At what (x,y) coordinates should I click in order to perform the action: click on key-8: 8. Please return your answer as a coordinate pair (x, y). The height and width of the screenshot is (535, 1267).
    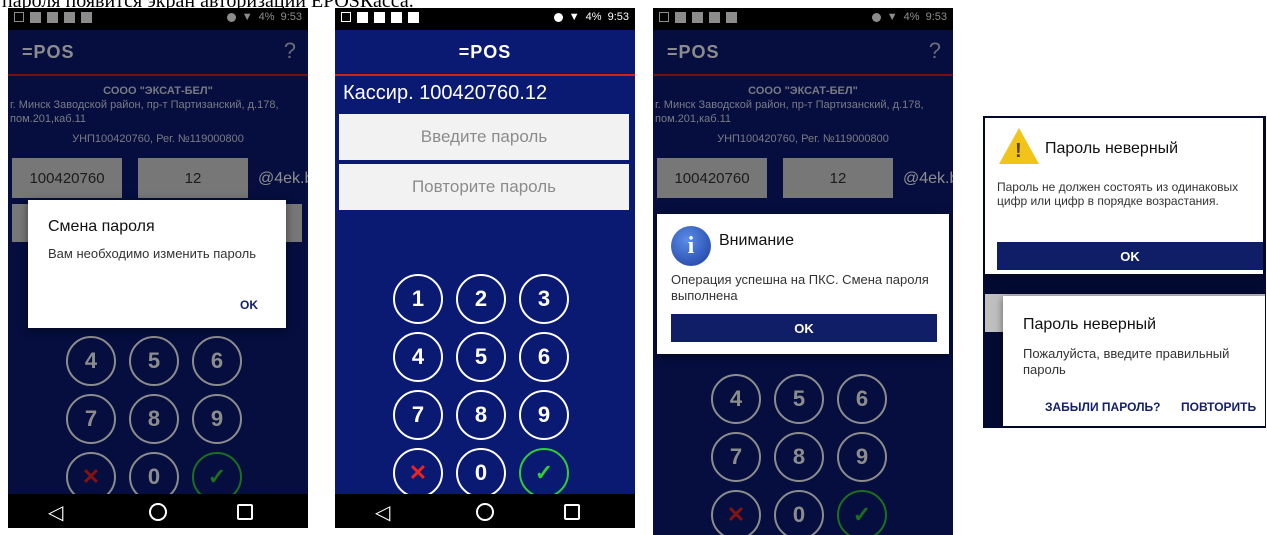
    Looking at the image, I should click on (481, 415).